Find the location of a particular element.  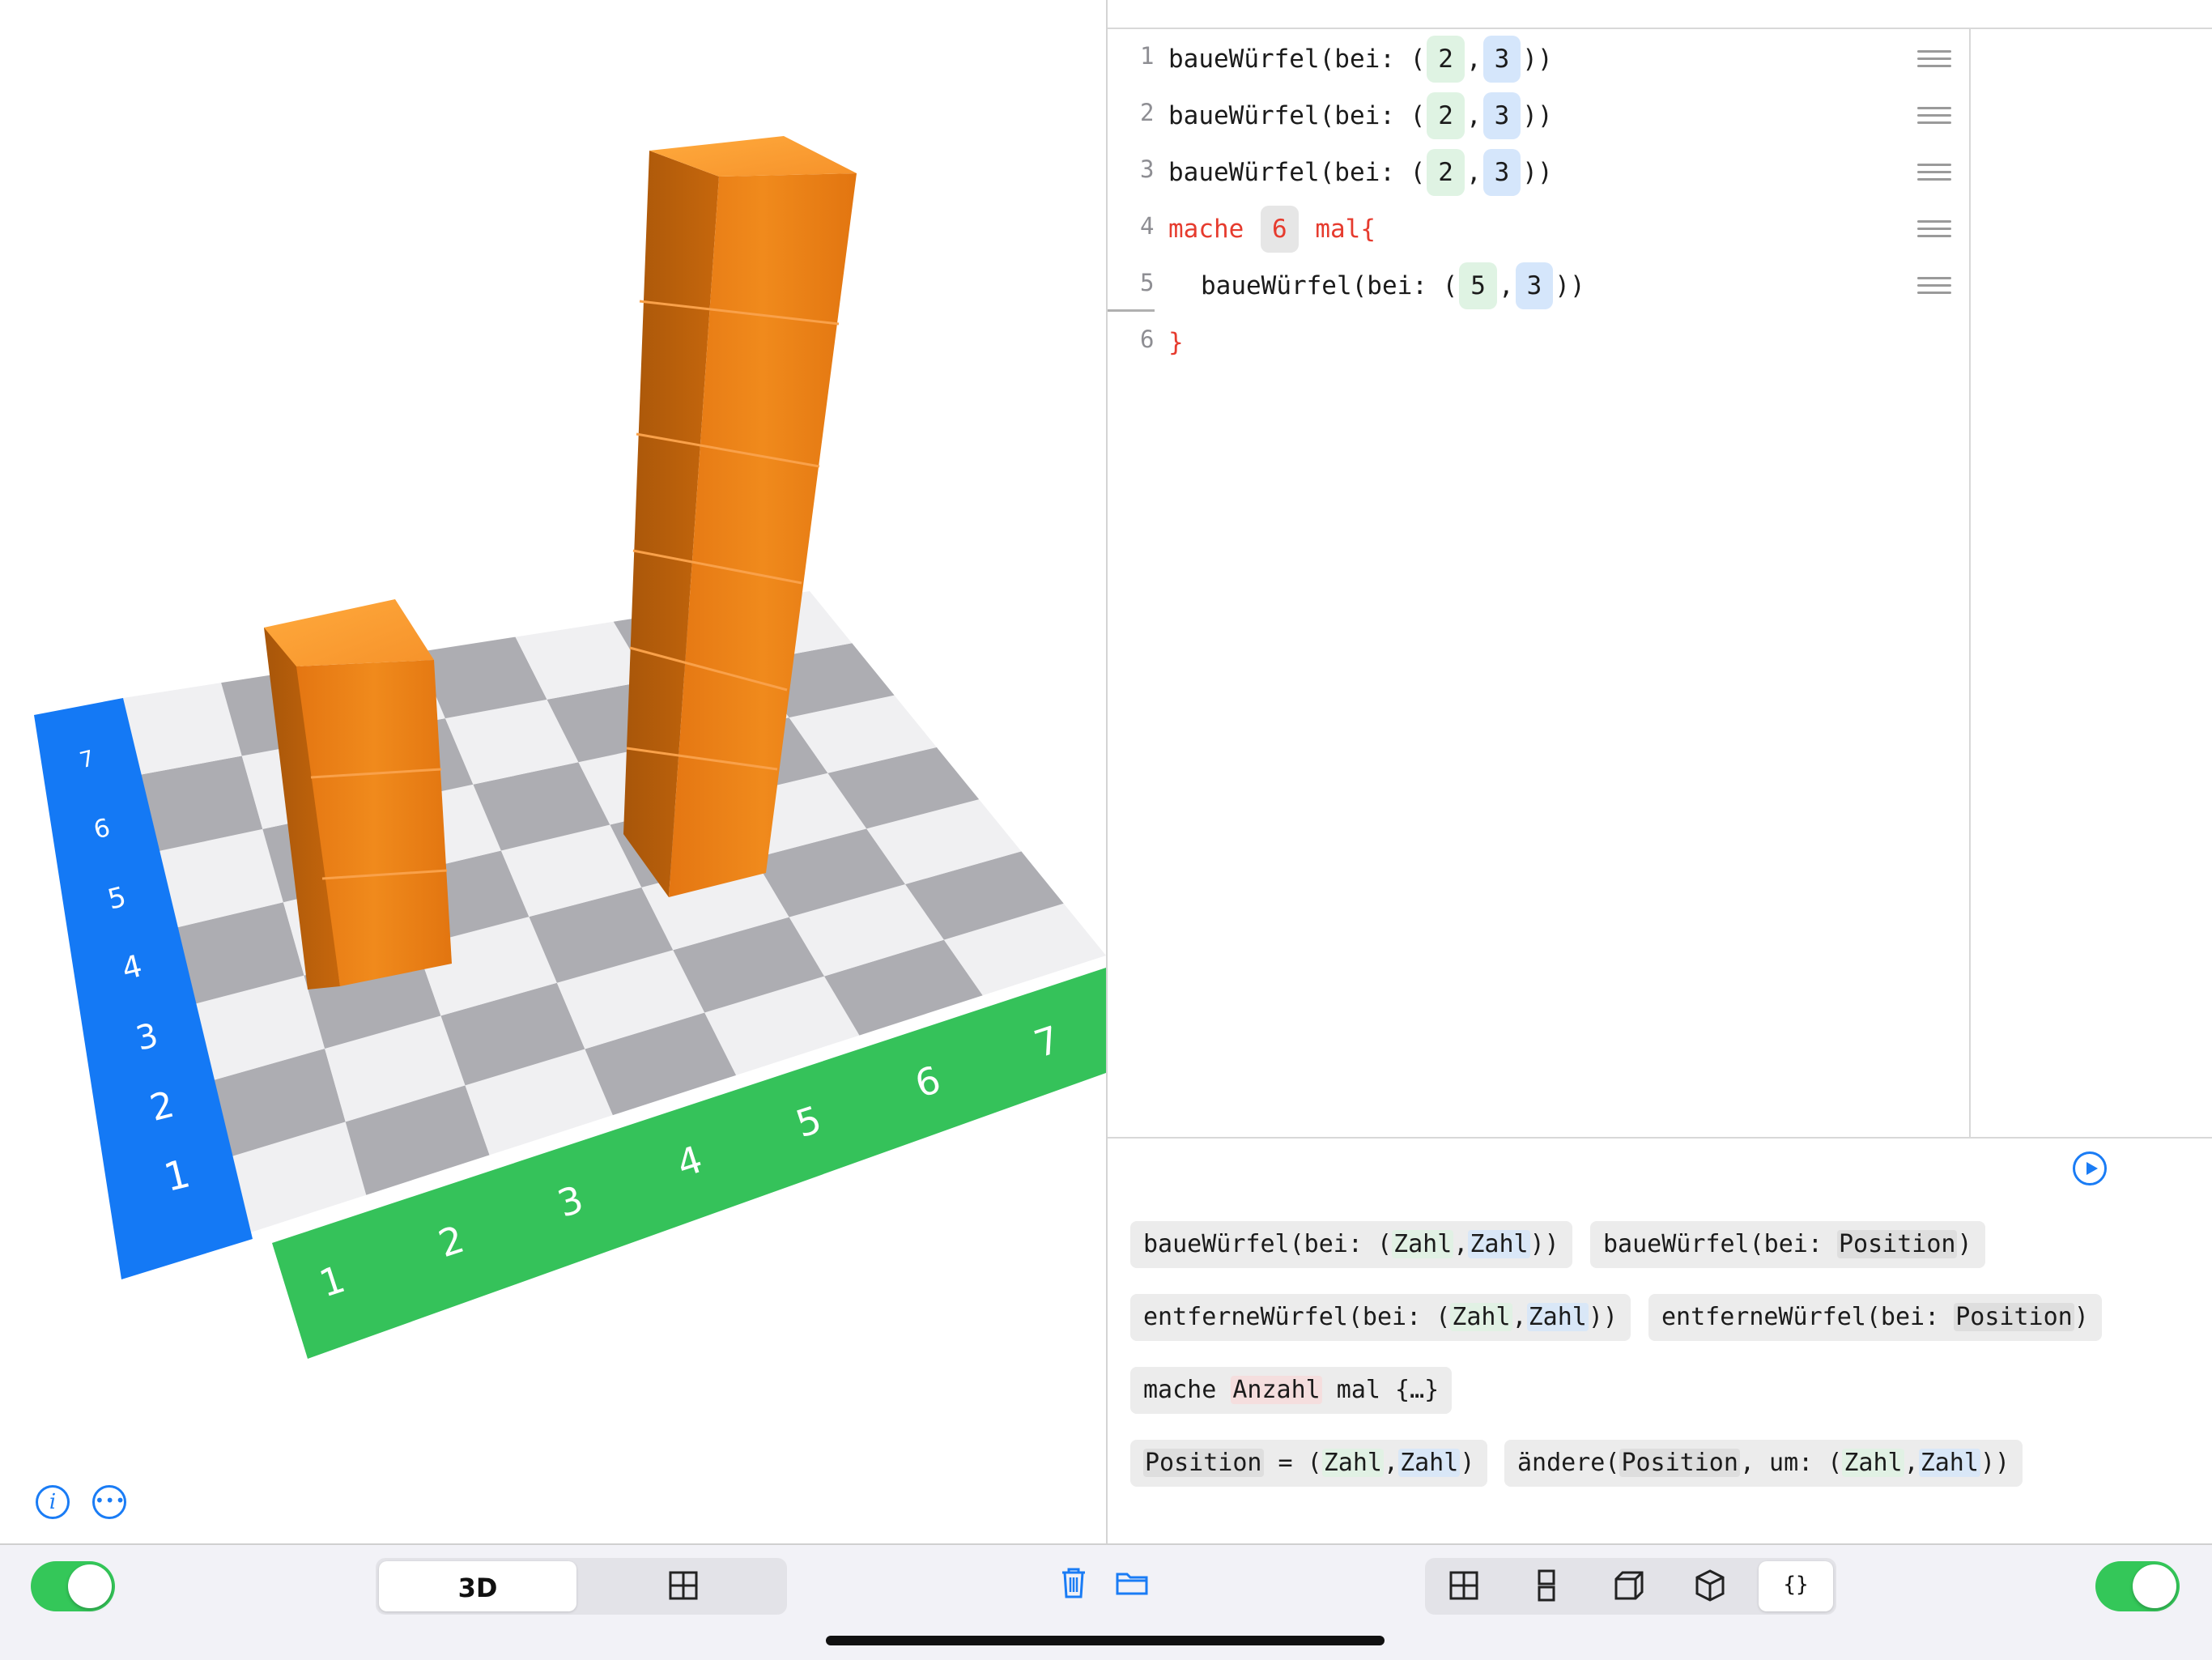

code-mode-label: {} is located at coordinates (1796, 1585).